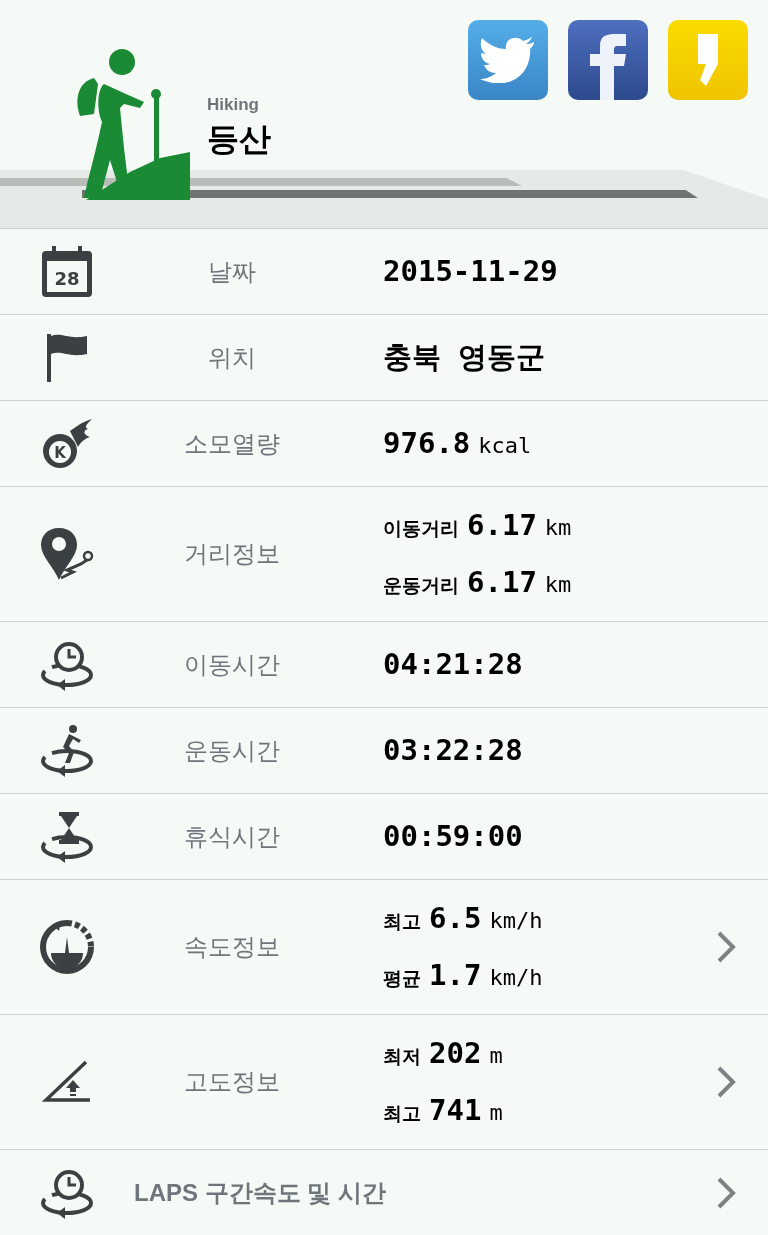 The image size is (768, 1235). I want to click on row-label: 속도정보, so click(232, 947).